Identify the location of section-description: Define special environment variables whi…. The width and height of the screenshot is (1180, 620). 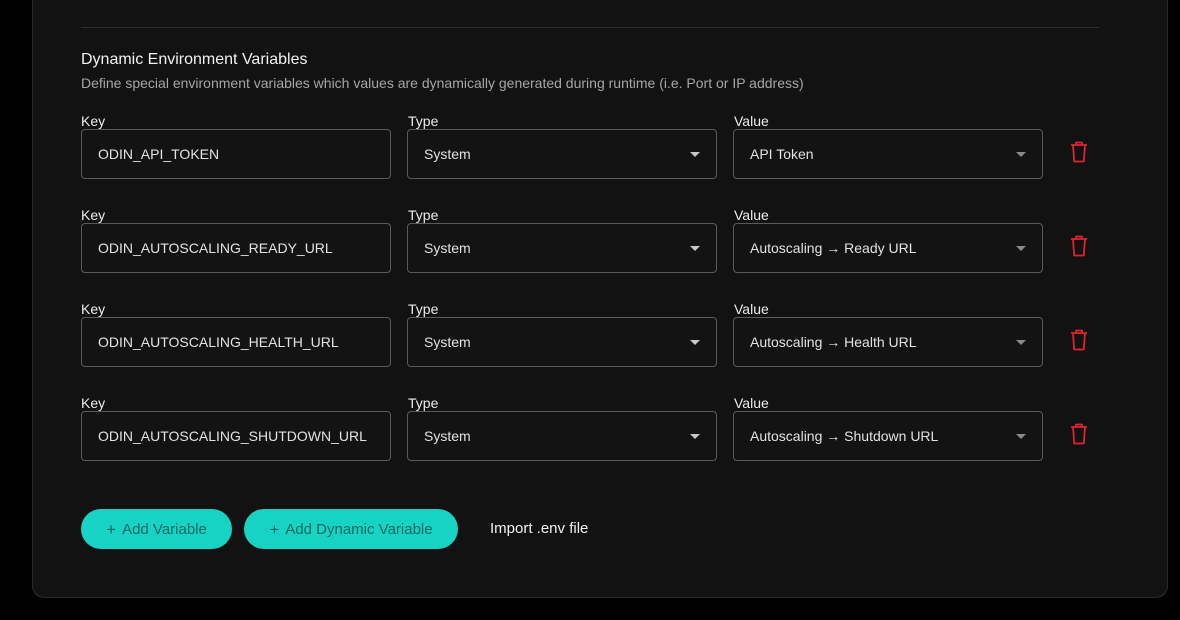
(442, 83).